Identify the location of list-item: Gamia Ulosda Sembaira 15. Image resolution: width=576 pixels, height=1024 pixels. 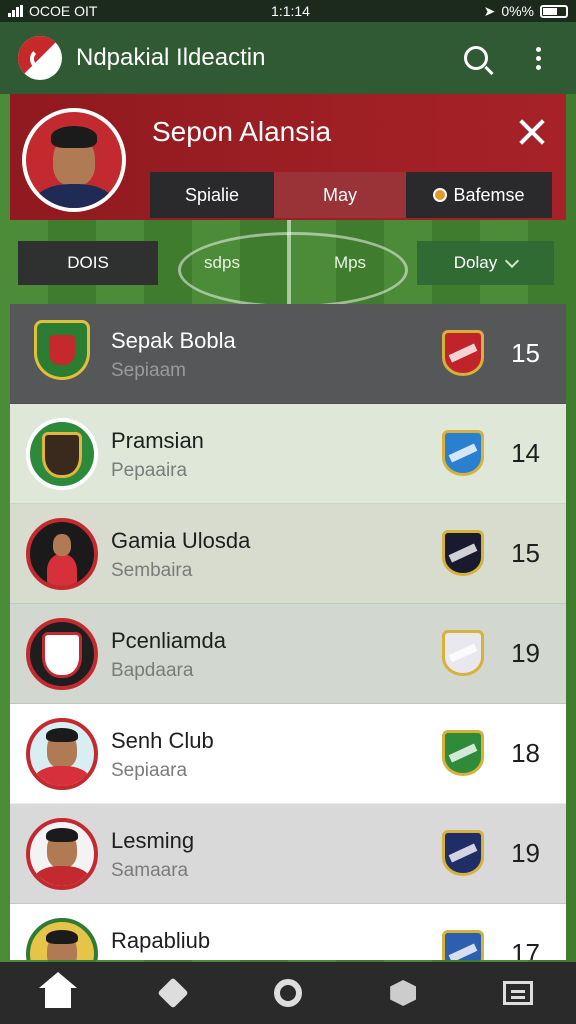
(288, 554).